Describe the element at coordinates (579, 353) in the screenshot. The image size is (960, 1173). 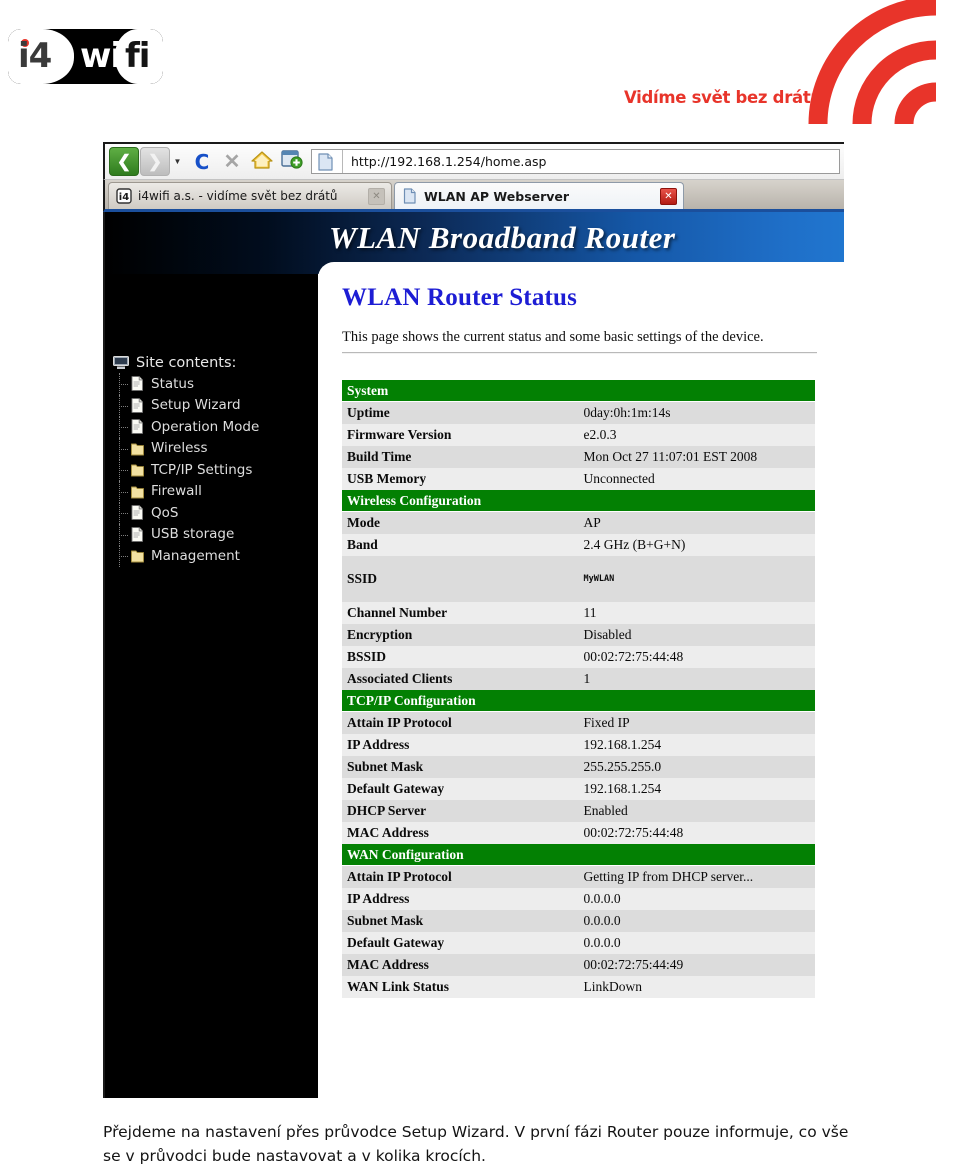
I see `content-divider` at that location.